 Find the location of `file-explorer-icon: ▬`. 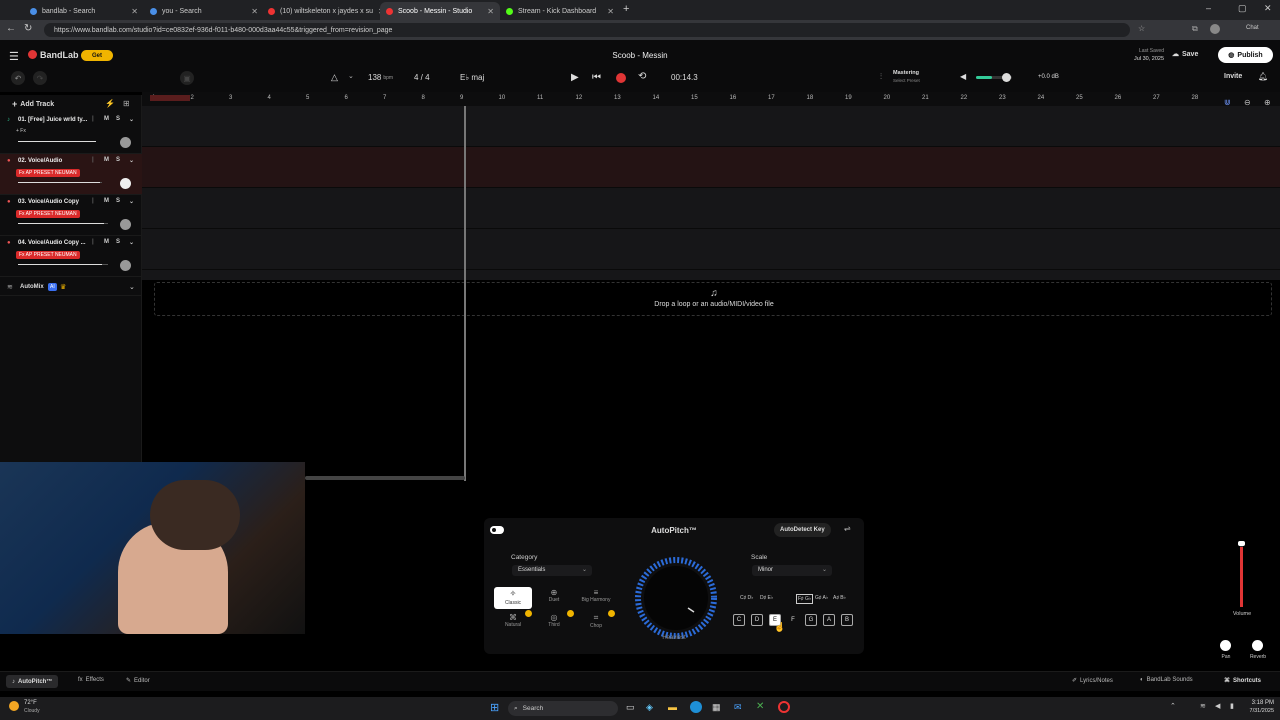

file-explorer-icon: ▬ is located at coordinates (672, 707).